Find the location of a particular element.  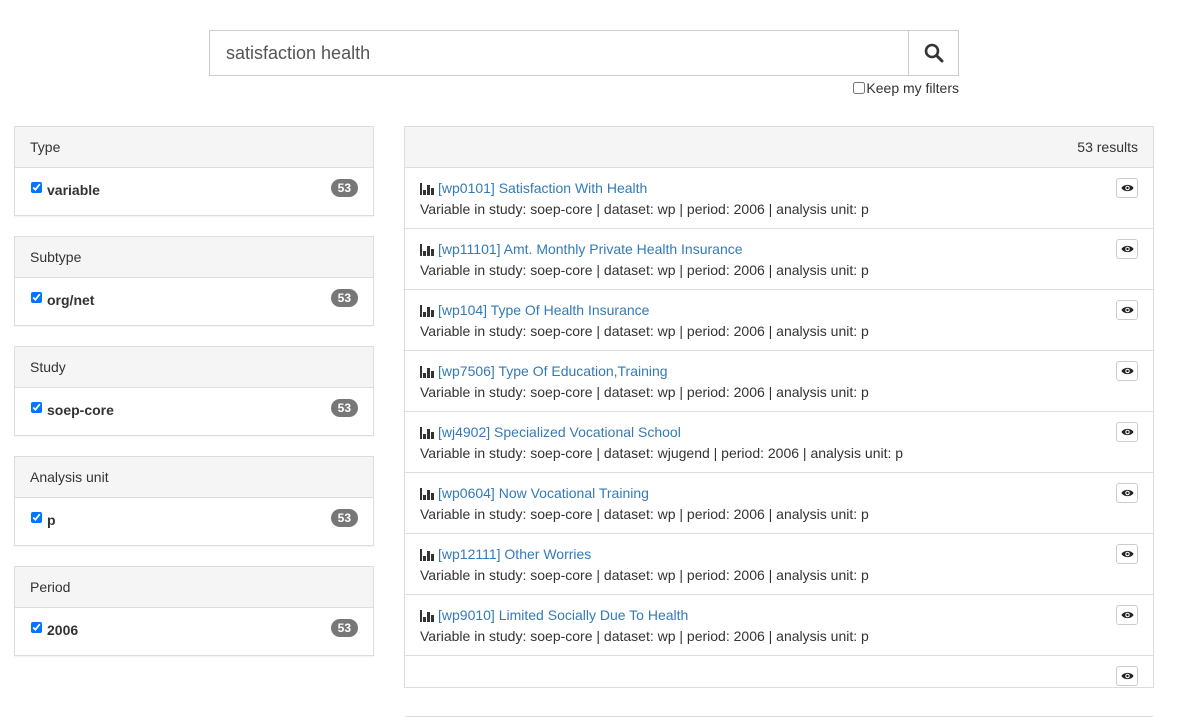

result-title-row: [wp9010] Limited Socially Due To Health is located at coordinates (554, 615).